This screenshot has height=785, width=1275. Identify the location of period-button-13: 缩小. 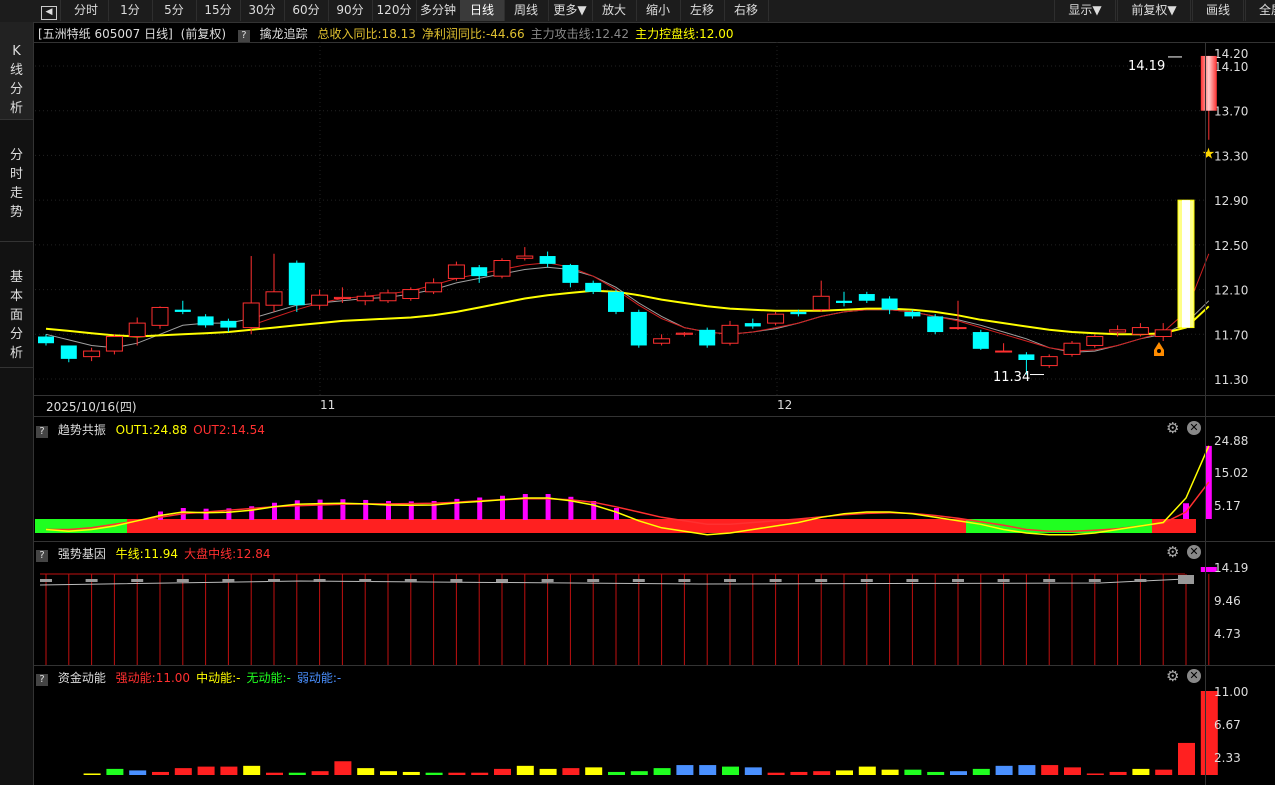
(658, 10).